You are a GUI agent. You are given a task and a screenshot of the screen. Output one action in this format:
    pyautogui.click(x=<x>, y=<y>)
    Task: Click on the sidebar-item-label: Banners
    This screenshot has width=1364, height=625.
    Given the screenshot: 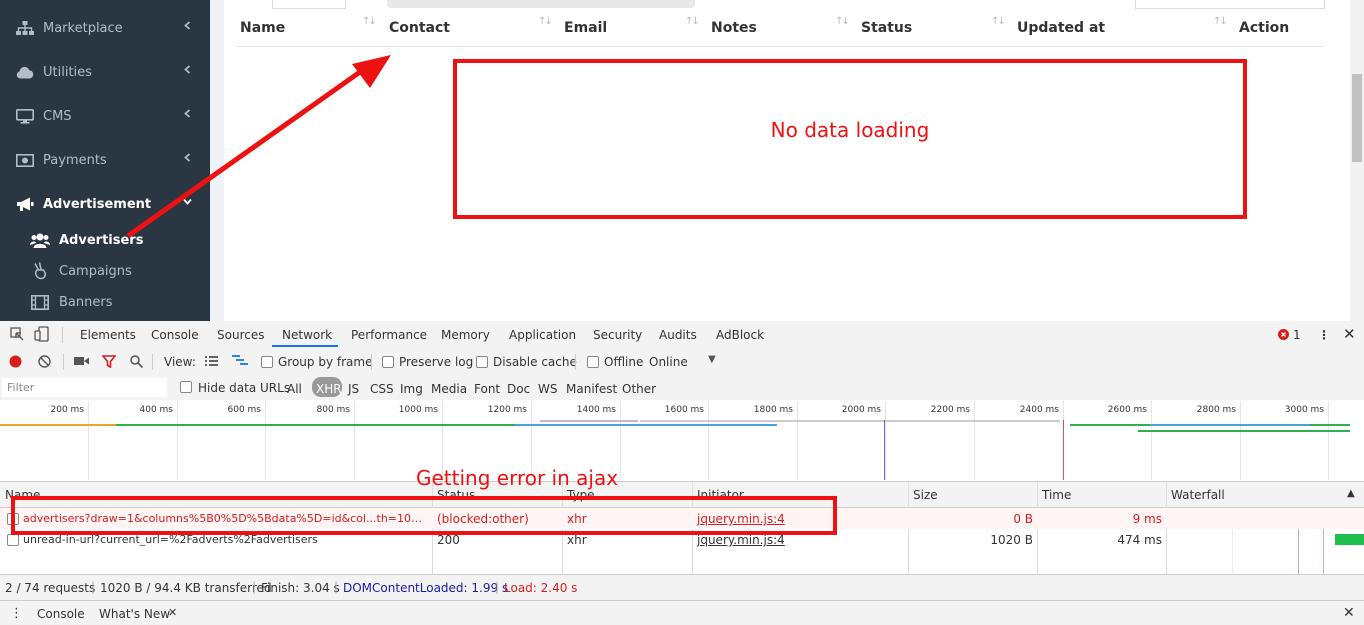 What is the action you would take?
    pyautogui.click(x=86, y=302)
    